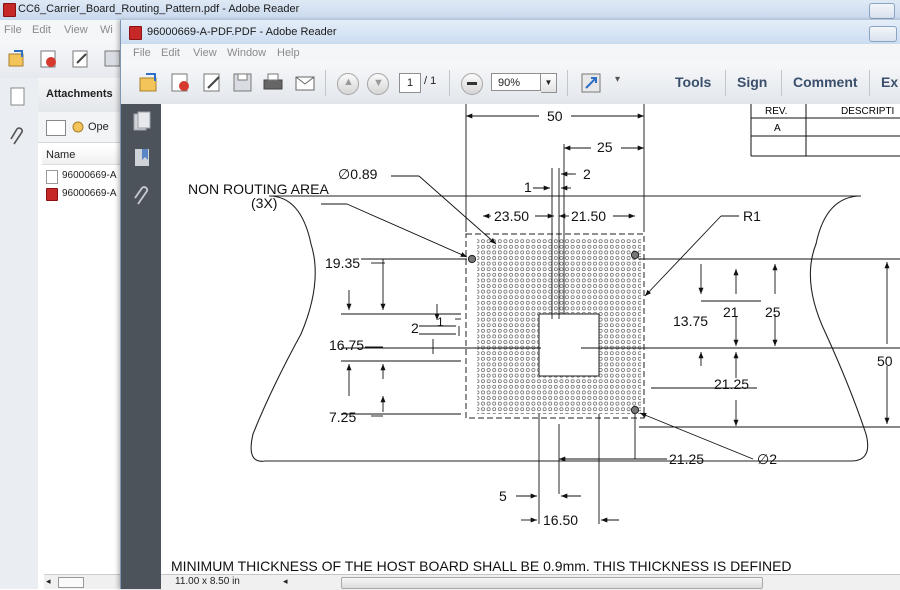 The height and width of the screenshot is (590, 900). I want to click on menu-window: Window, so click(246, 53).